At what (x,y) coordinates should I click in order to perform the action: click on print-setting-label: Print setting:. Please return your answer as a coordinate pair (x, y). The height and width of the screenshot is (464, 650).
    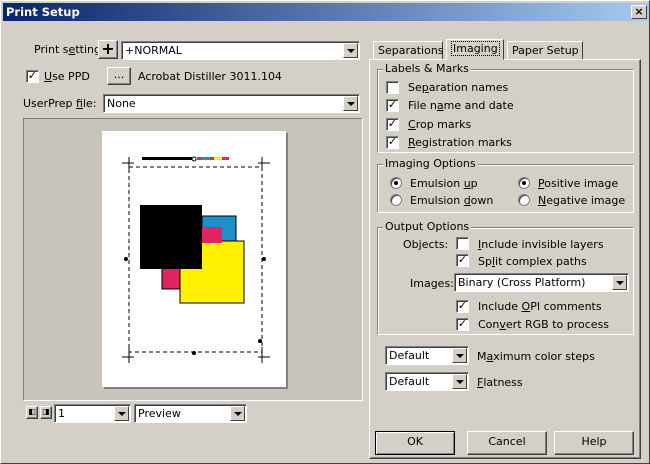
    Looking at the image, I should click on (69, 49).